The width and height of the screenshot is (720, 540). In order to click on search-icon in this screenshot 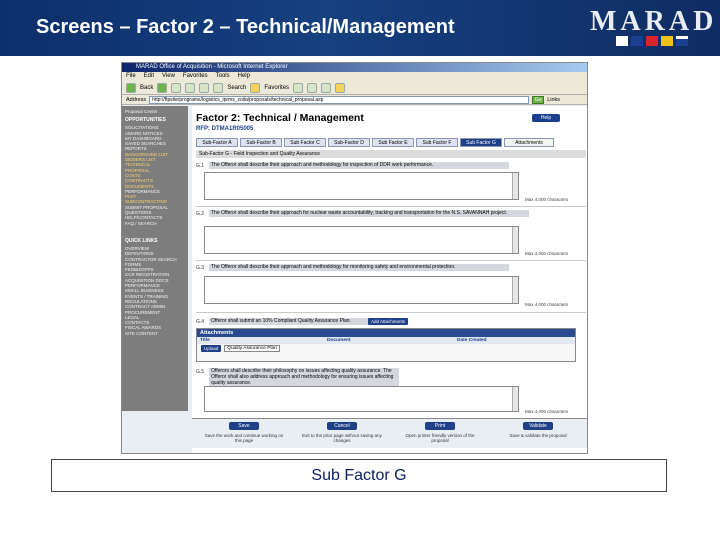, I will do `click(218, 87)`.